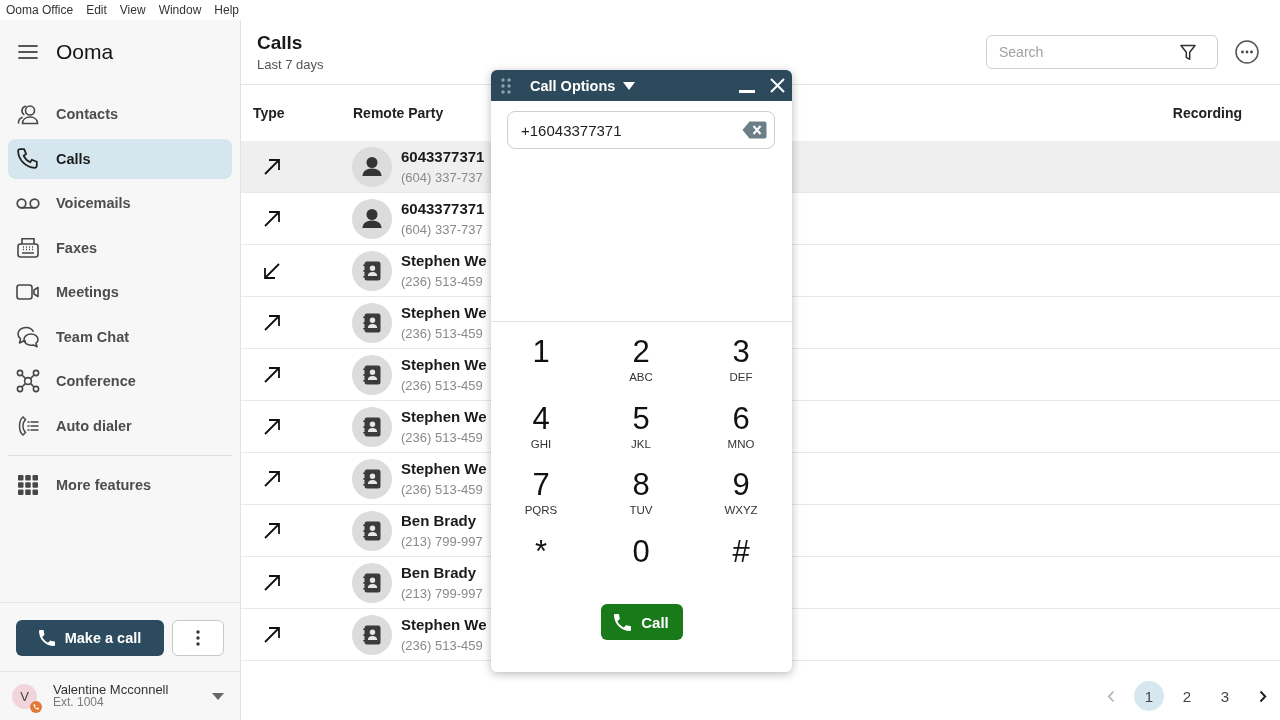 This screenshot has height=720, width=1280. What do you see at coordinates (85, 52) in the screenshot?
I see `app-logo: Ooma` at bounding box center [85, 52].